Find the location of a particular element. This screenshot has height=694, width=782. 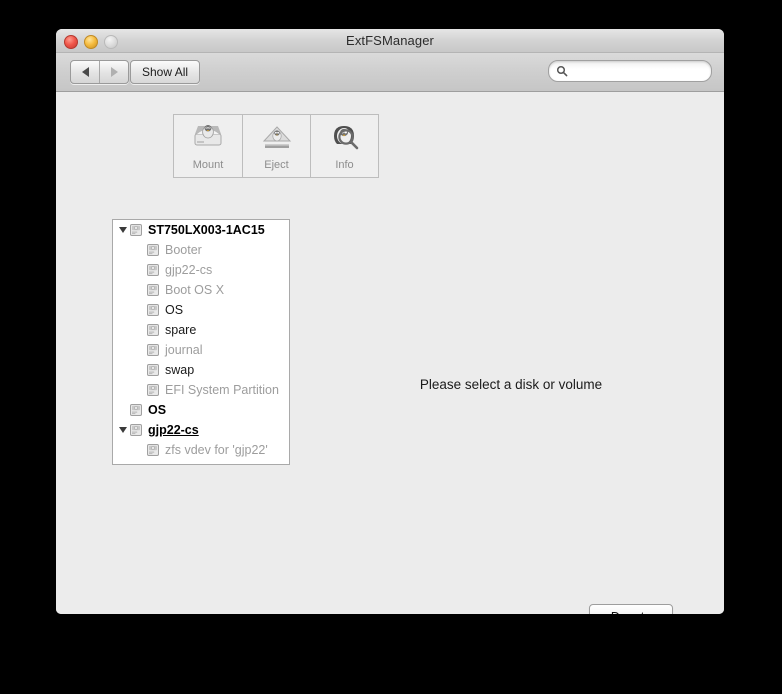

donate-button: Donate is located at coordinates (631, 609).